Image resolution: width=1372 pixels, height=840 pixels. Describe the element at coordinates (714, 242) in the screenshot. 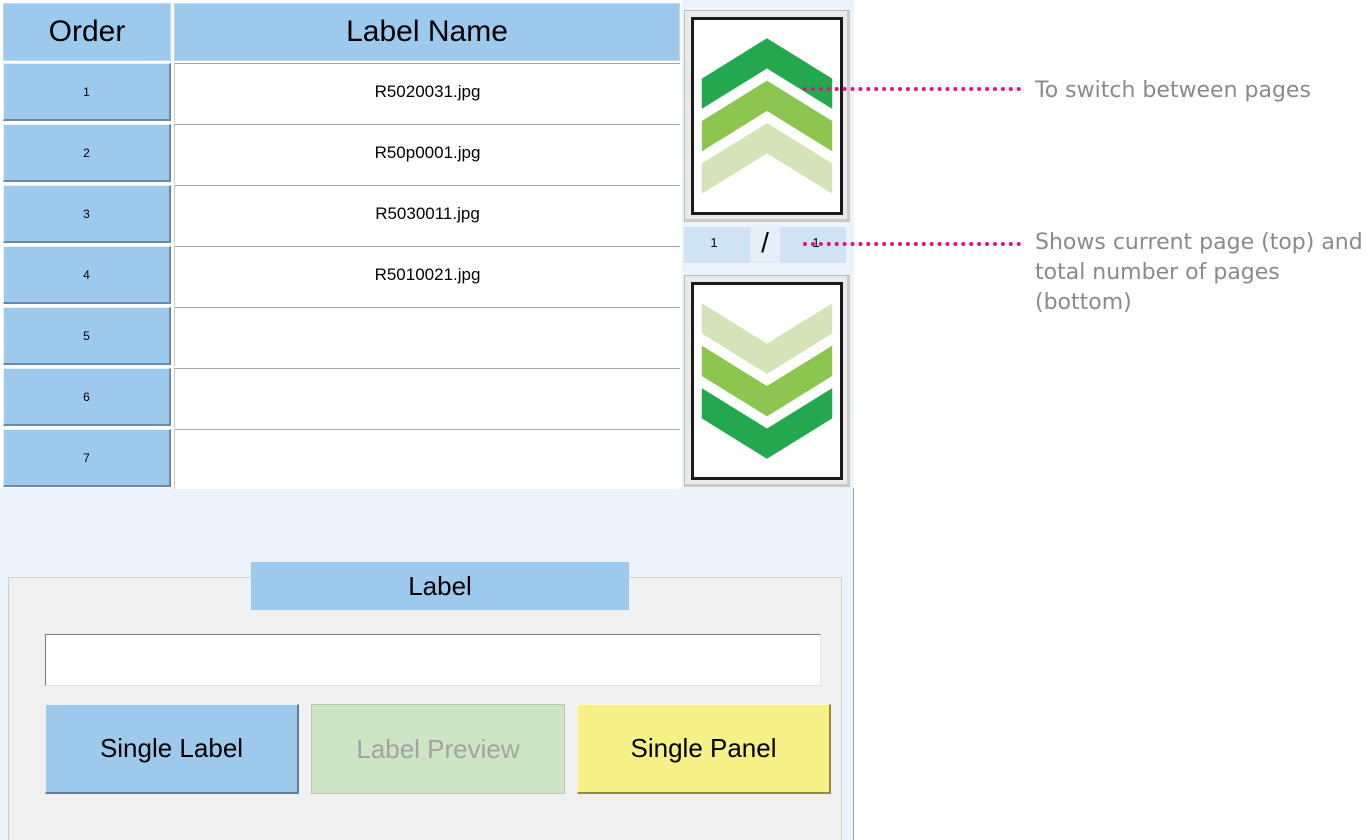

I see `current-page-number: 1` at that location.